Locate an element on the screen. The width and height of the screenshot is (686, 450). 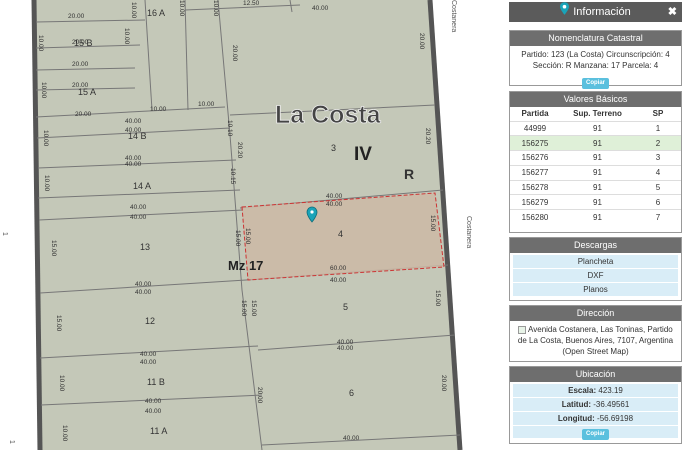
street-label-left: 1 is located at coordinates (4, 234).